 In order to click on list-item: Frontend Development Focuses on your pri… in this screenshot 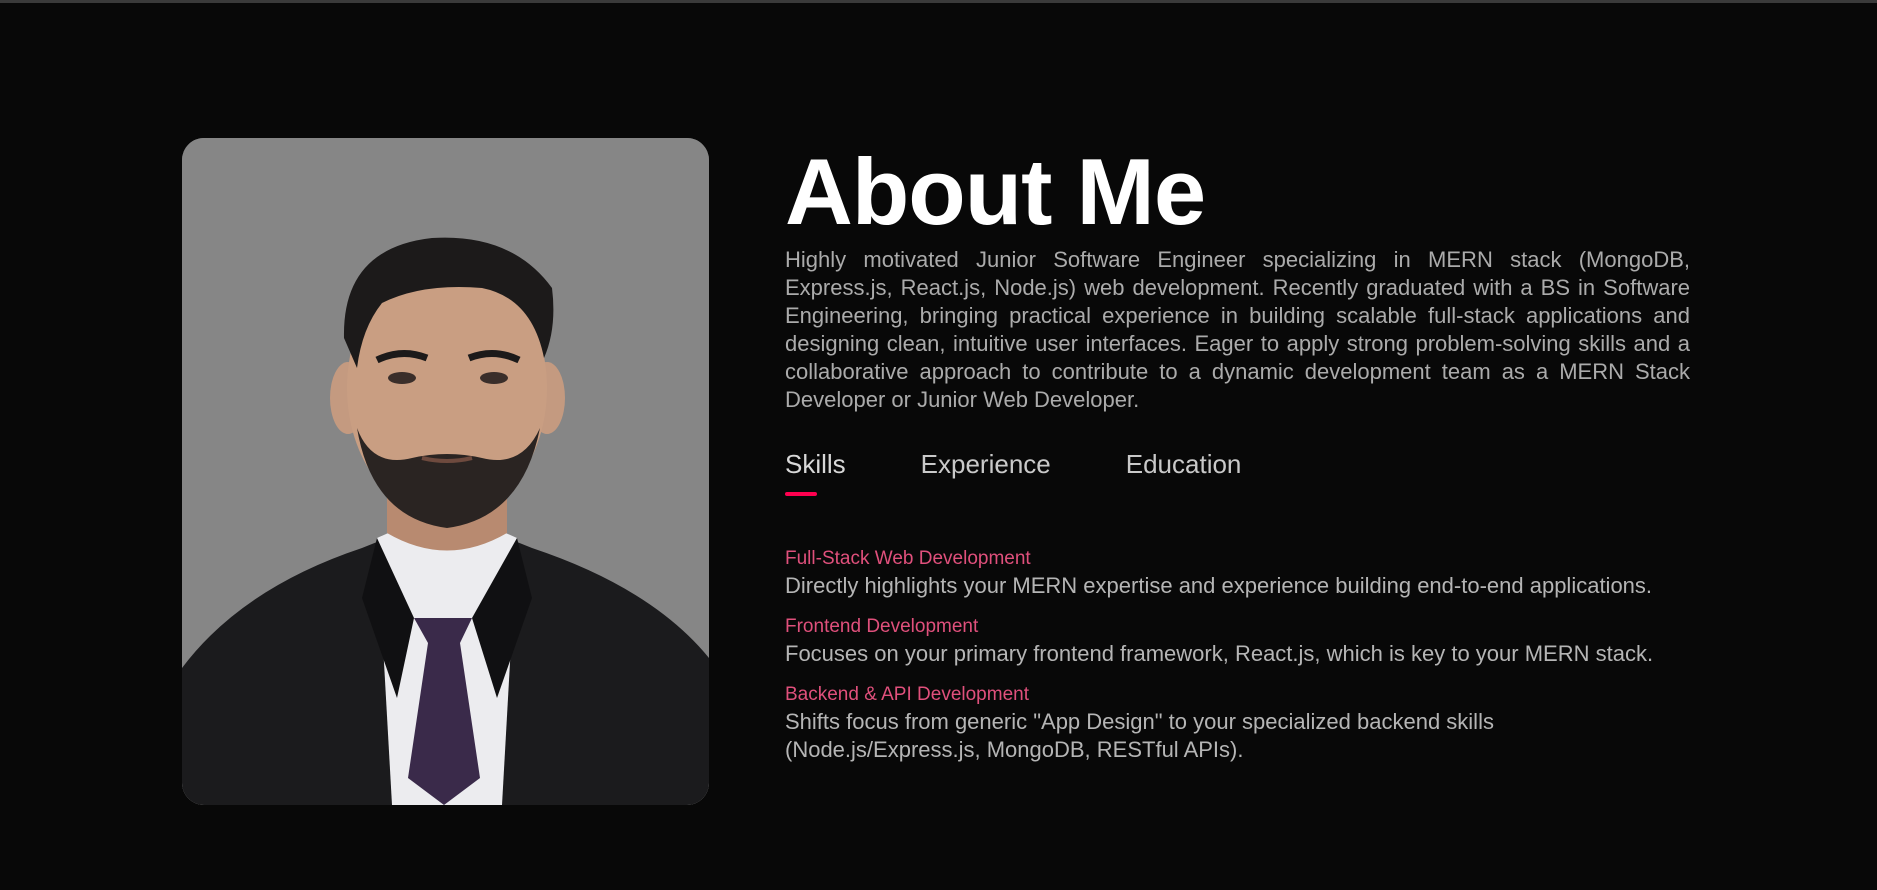, I will do `click(1237, 642)`.